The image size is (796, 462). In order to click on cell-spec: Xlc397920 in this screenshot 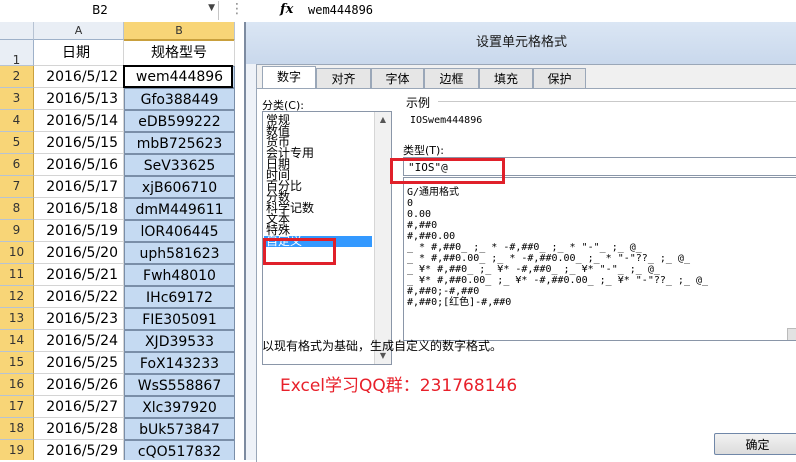, I will do `click(179, 407)`.